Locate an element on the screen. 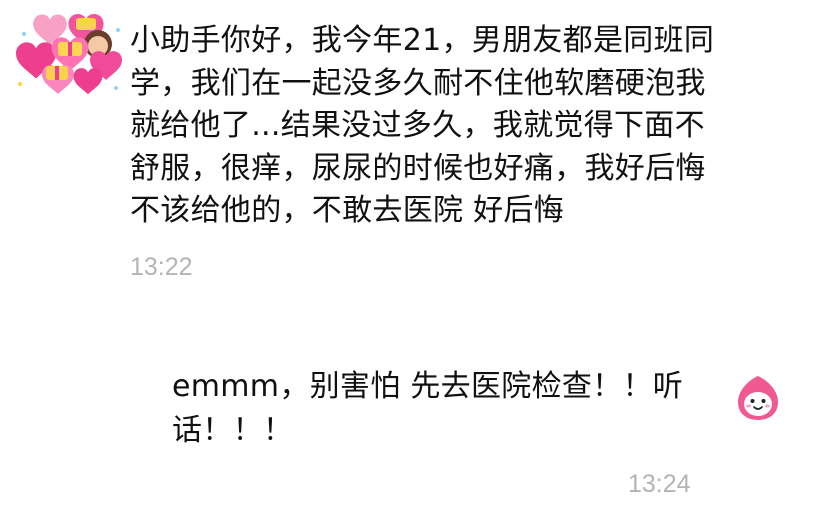  pink-cartoon-face-avatar-icon is located at coordinates (758, 398).